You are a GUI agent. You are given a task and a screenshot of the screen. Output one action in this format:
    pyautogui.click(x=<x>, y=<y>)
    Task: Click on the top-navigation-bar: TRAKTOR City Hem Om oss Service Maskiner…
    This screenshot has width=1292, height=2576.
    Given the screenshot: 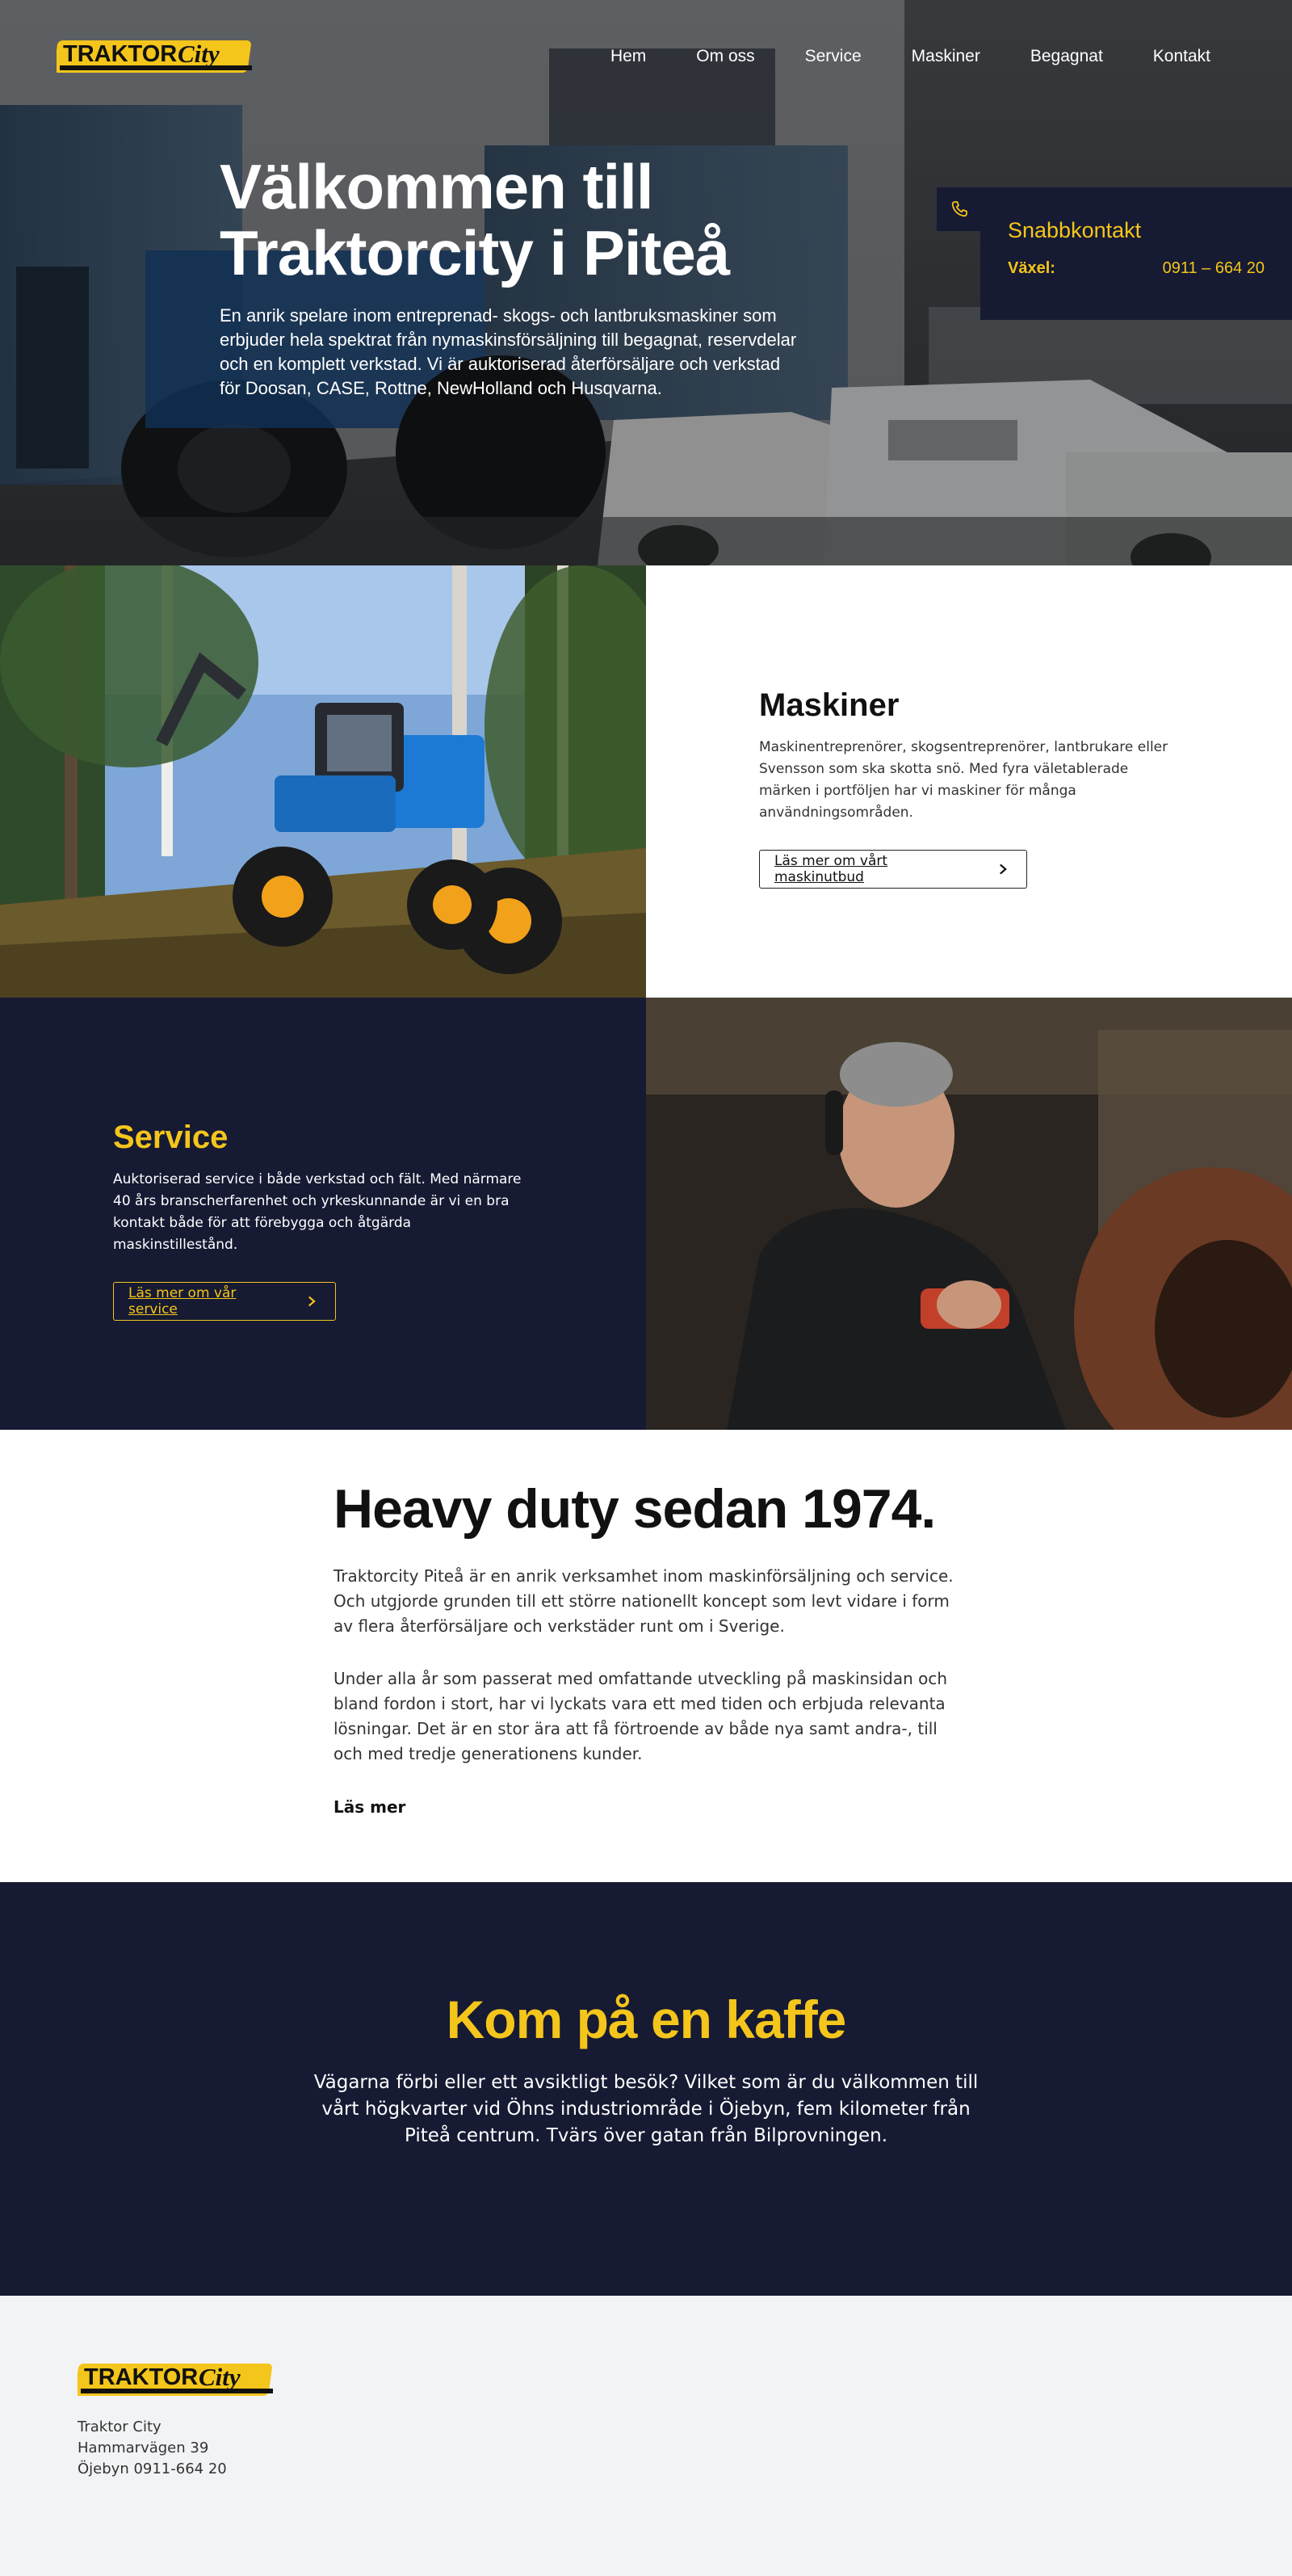 What is the action you would take?
    pyautogui.click(x=646, y=56)
    